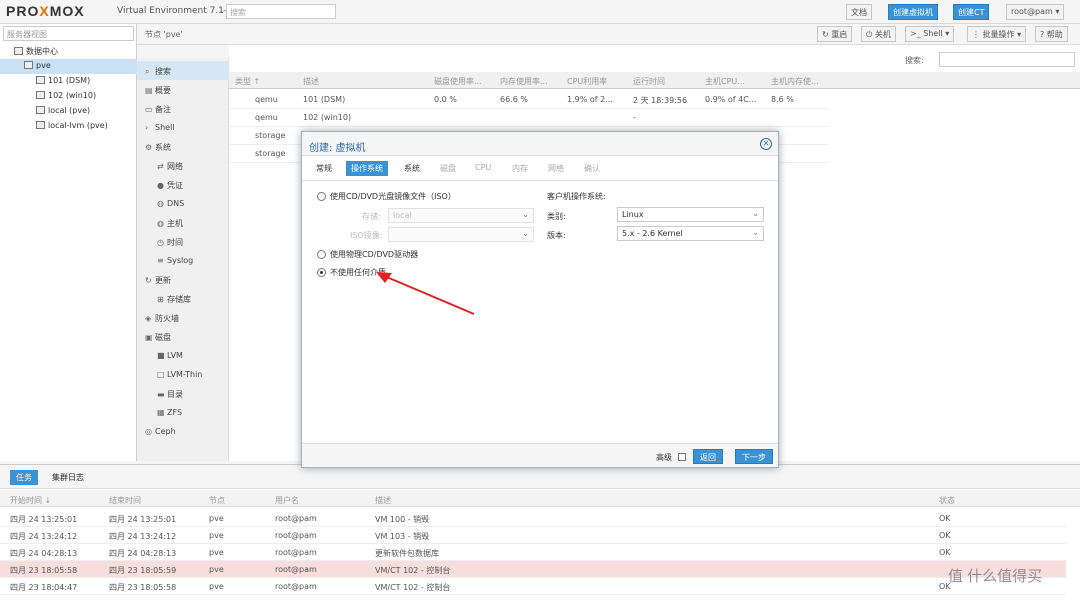 The height and width of the screenshot is (601, 1080). Describe the element at coordinates (483, 168) in the screenshot. I see `tab-cpu: CPU` at that location.